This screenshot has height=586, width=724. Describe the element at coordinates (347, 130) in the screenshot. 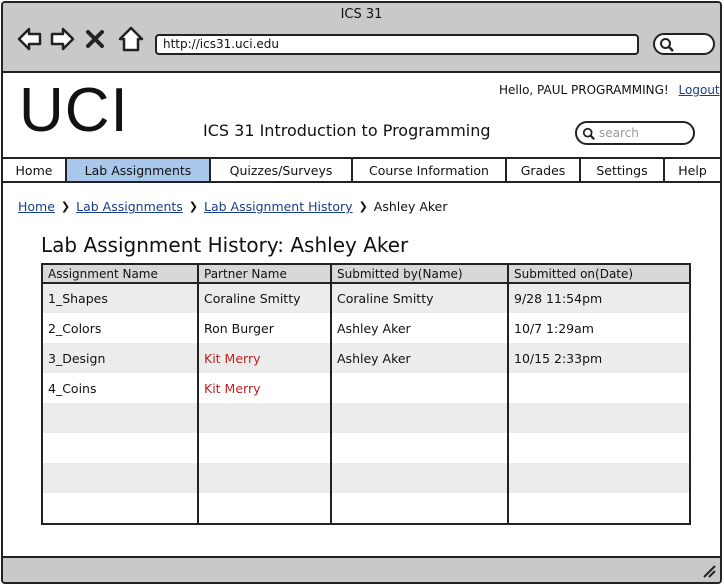

I see `course-title: ICS 31 Introduction to Programming` at that location.